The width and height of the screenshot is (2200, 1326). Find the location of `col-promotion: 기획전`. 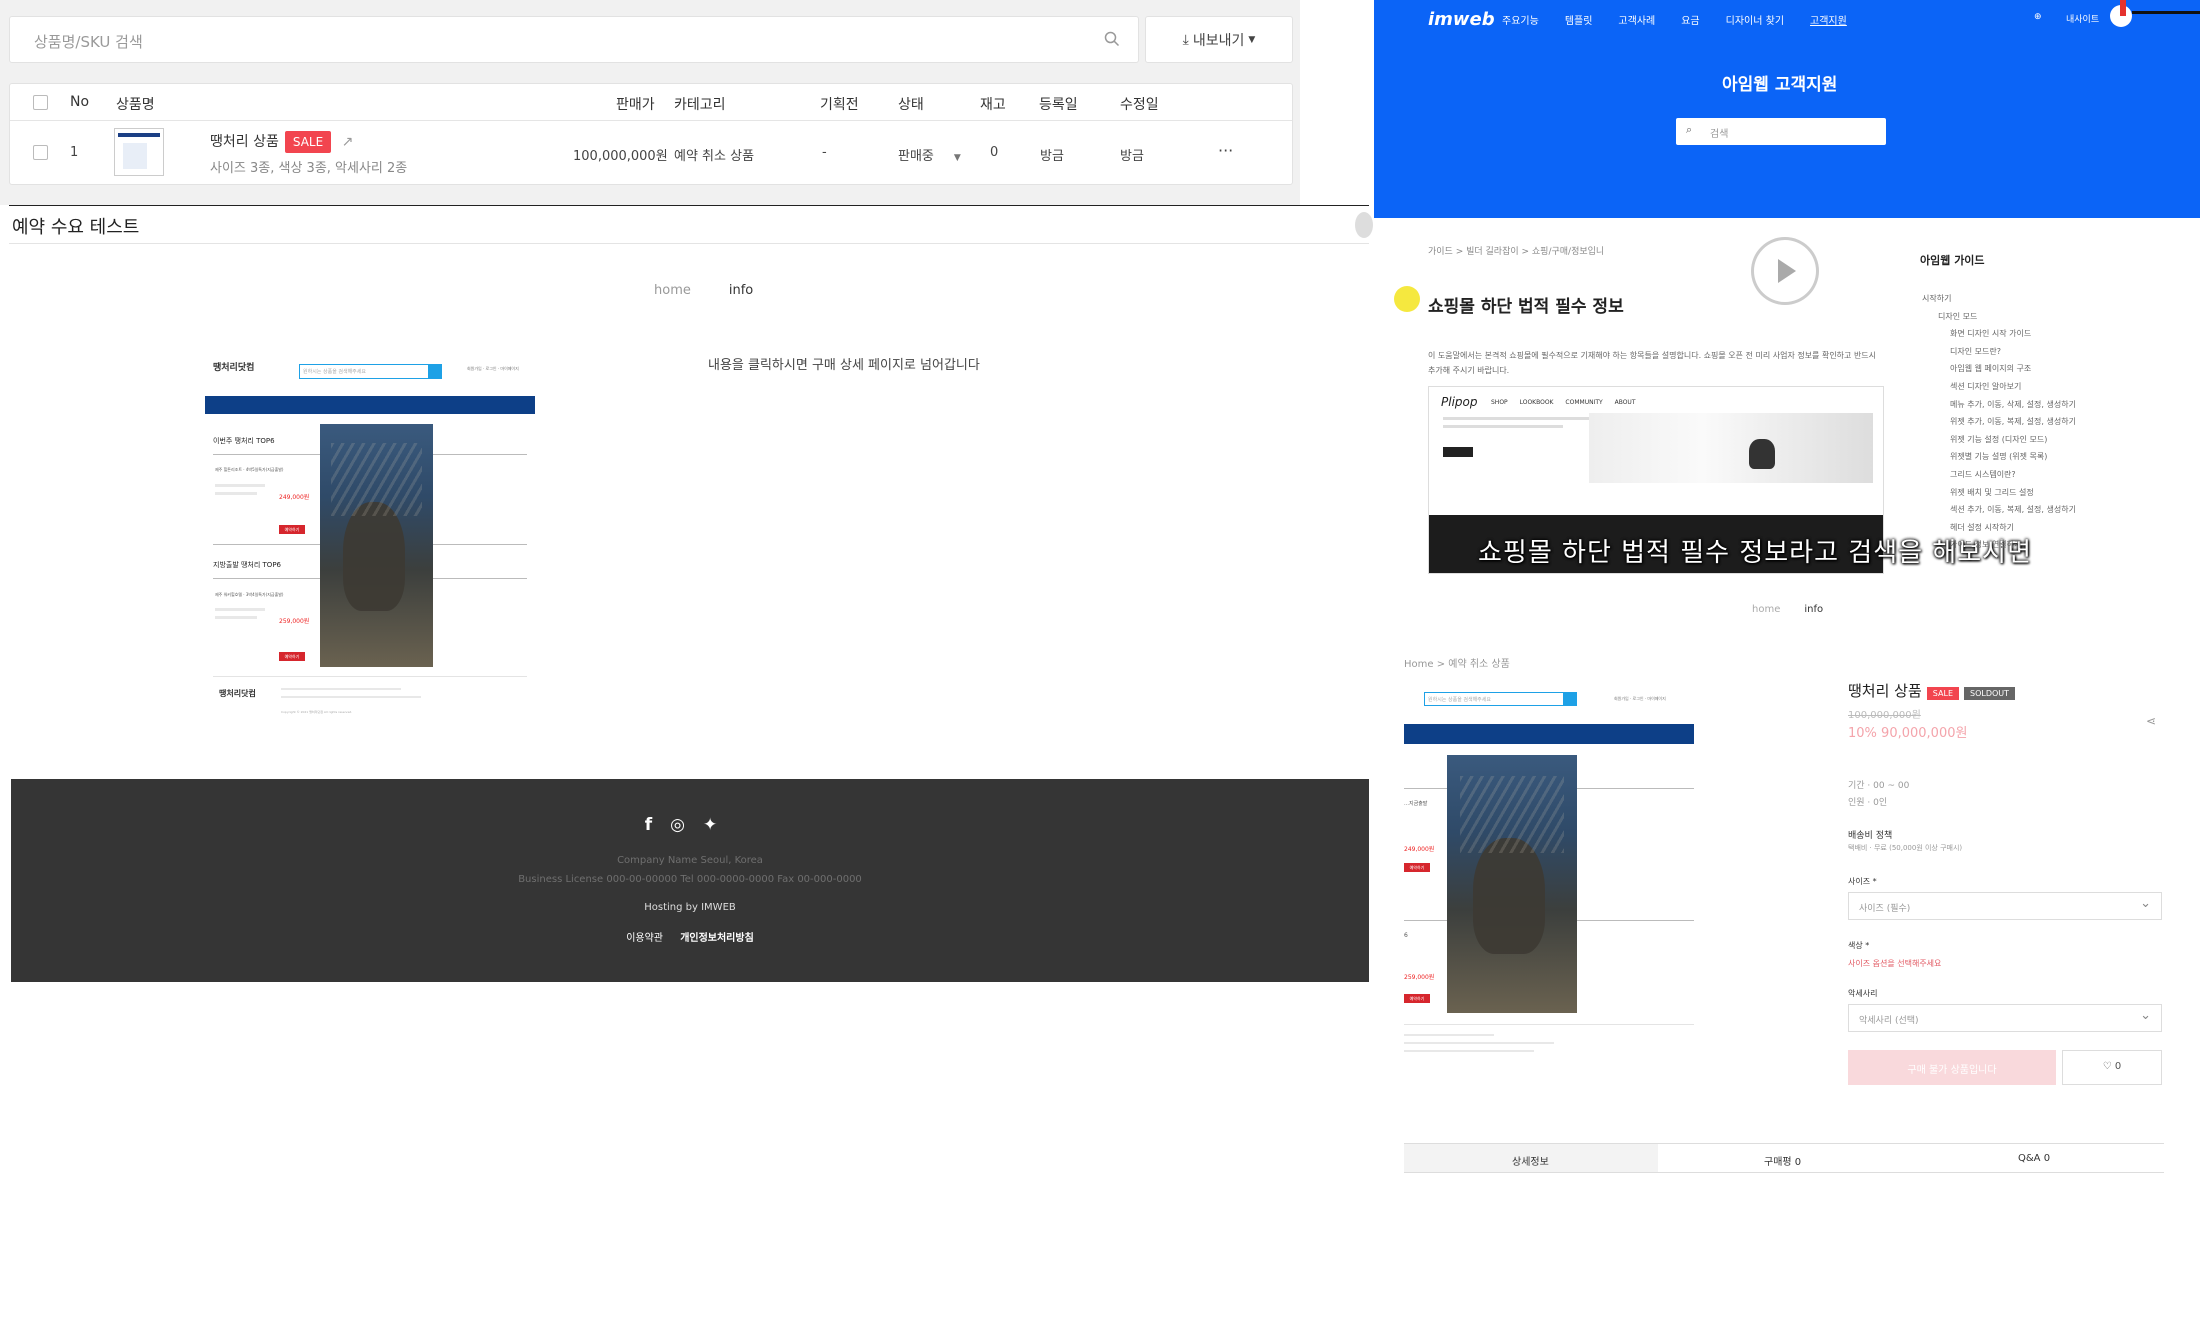

col-promotion: 기획전 is located at coordinates (839, 104).